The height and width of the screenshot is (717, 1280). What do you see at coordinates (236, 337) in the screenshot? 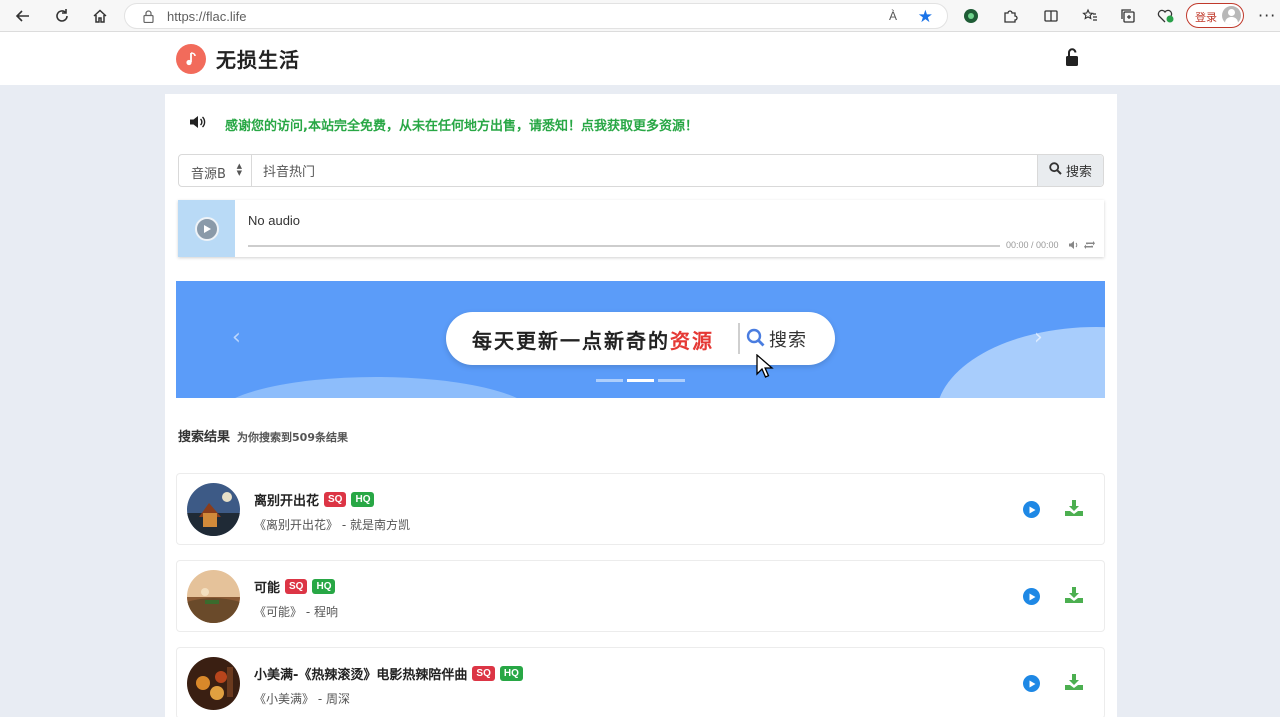
I see `banner-prev-arrow: ‹` at bounding box center [236, 337].